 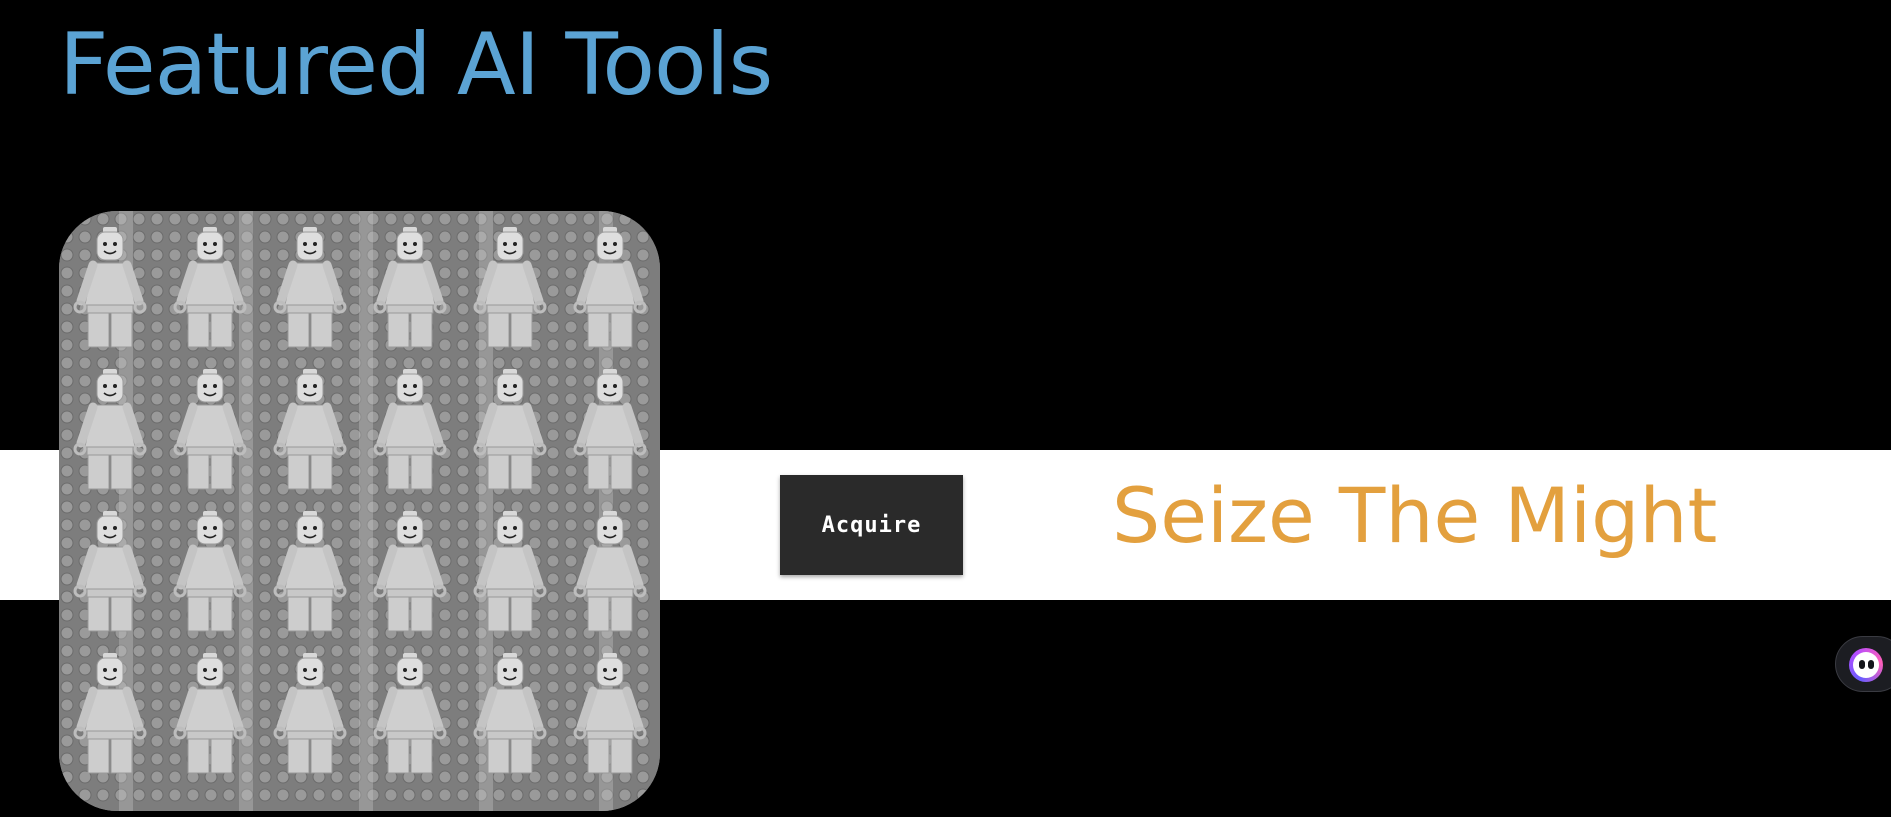 What do you see at coordinates (416, 65) in the screenshot?
I see `section-heading: Featured AI Tools` at bounding box center [416, 65].